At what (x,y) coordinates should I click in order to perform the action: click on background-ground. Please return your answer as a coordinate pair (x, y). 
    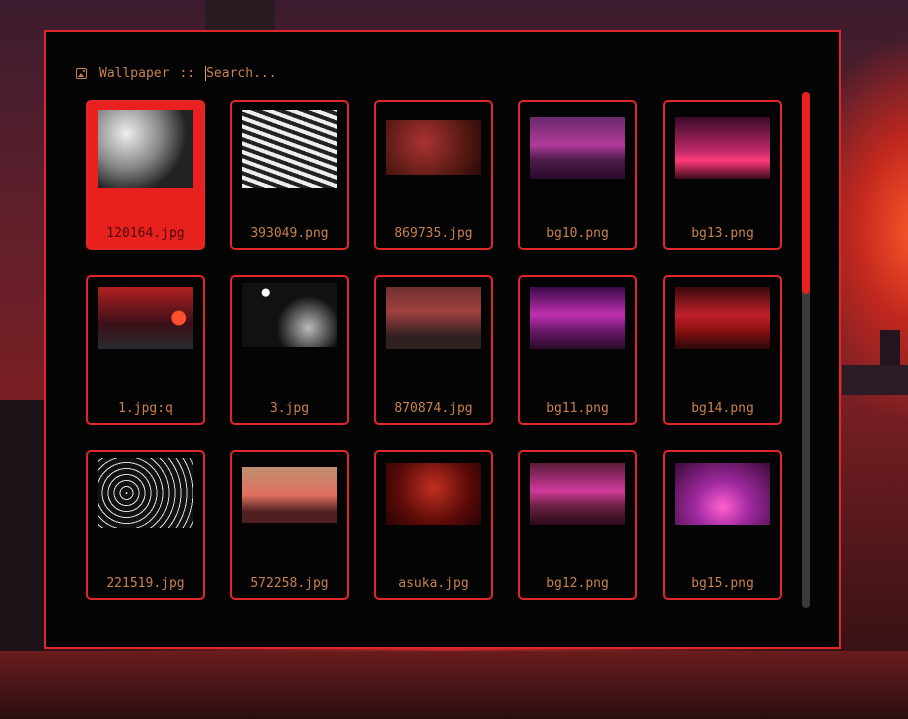
    Looking at the image, I should click on (454, 685).